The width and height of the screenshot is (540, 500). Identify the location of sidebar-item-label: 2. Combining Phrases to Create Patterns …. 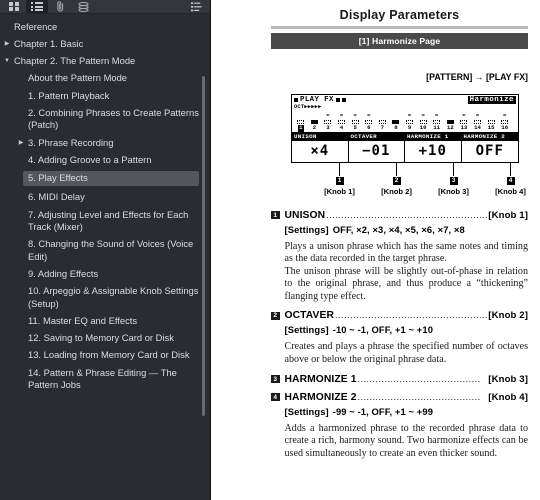
(113, 118).